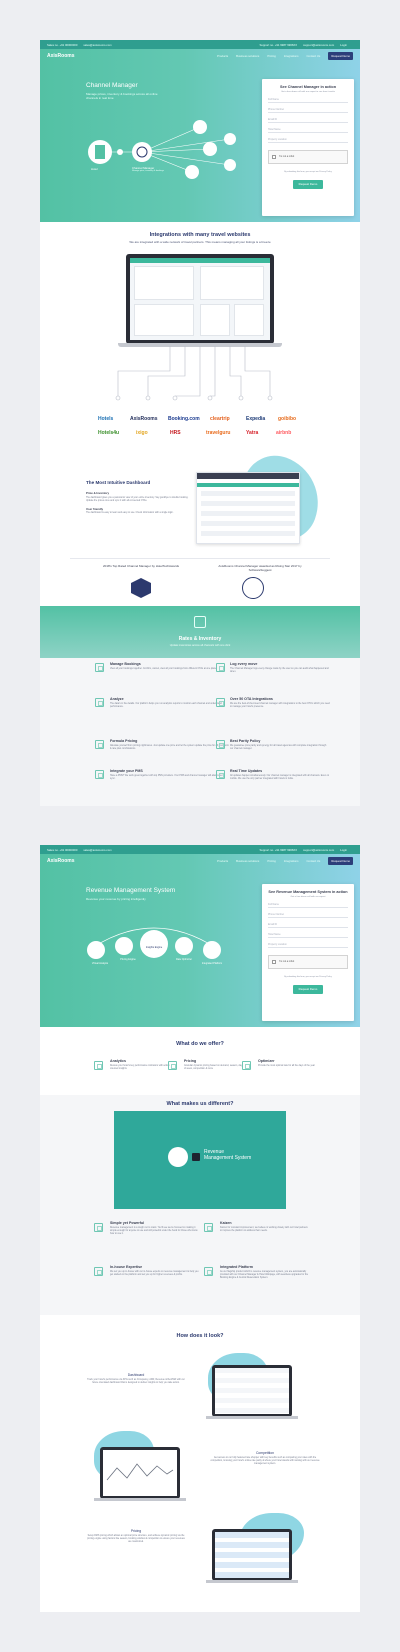 Image resolution: width=400 pixels, height=1652 pixels. What do you see at coordinates (220, 744) in the screenshot?
I see `parity-icon` at bounding box center [220, 744].